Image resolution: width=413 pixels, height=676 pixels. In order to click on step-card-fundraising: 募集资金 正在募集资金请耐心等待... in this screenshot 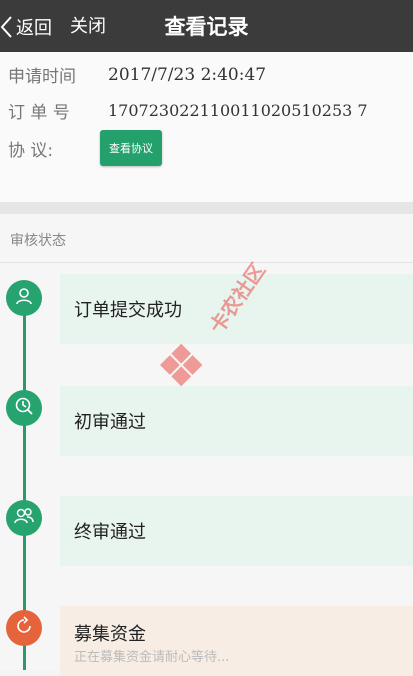, I will do `click(236, 641)`.